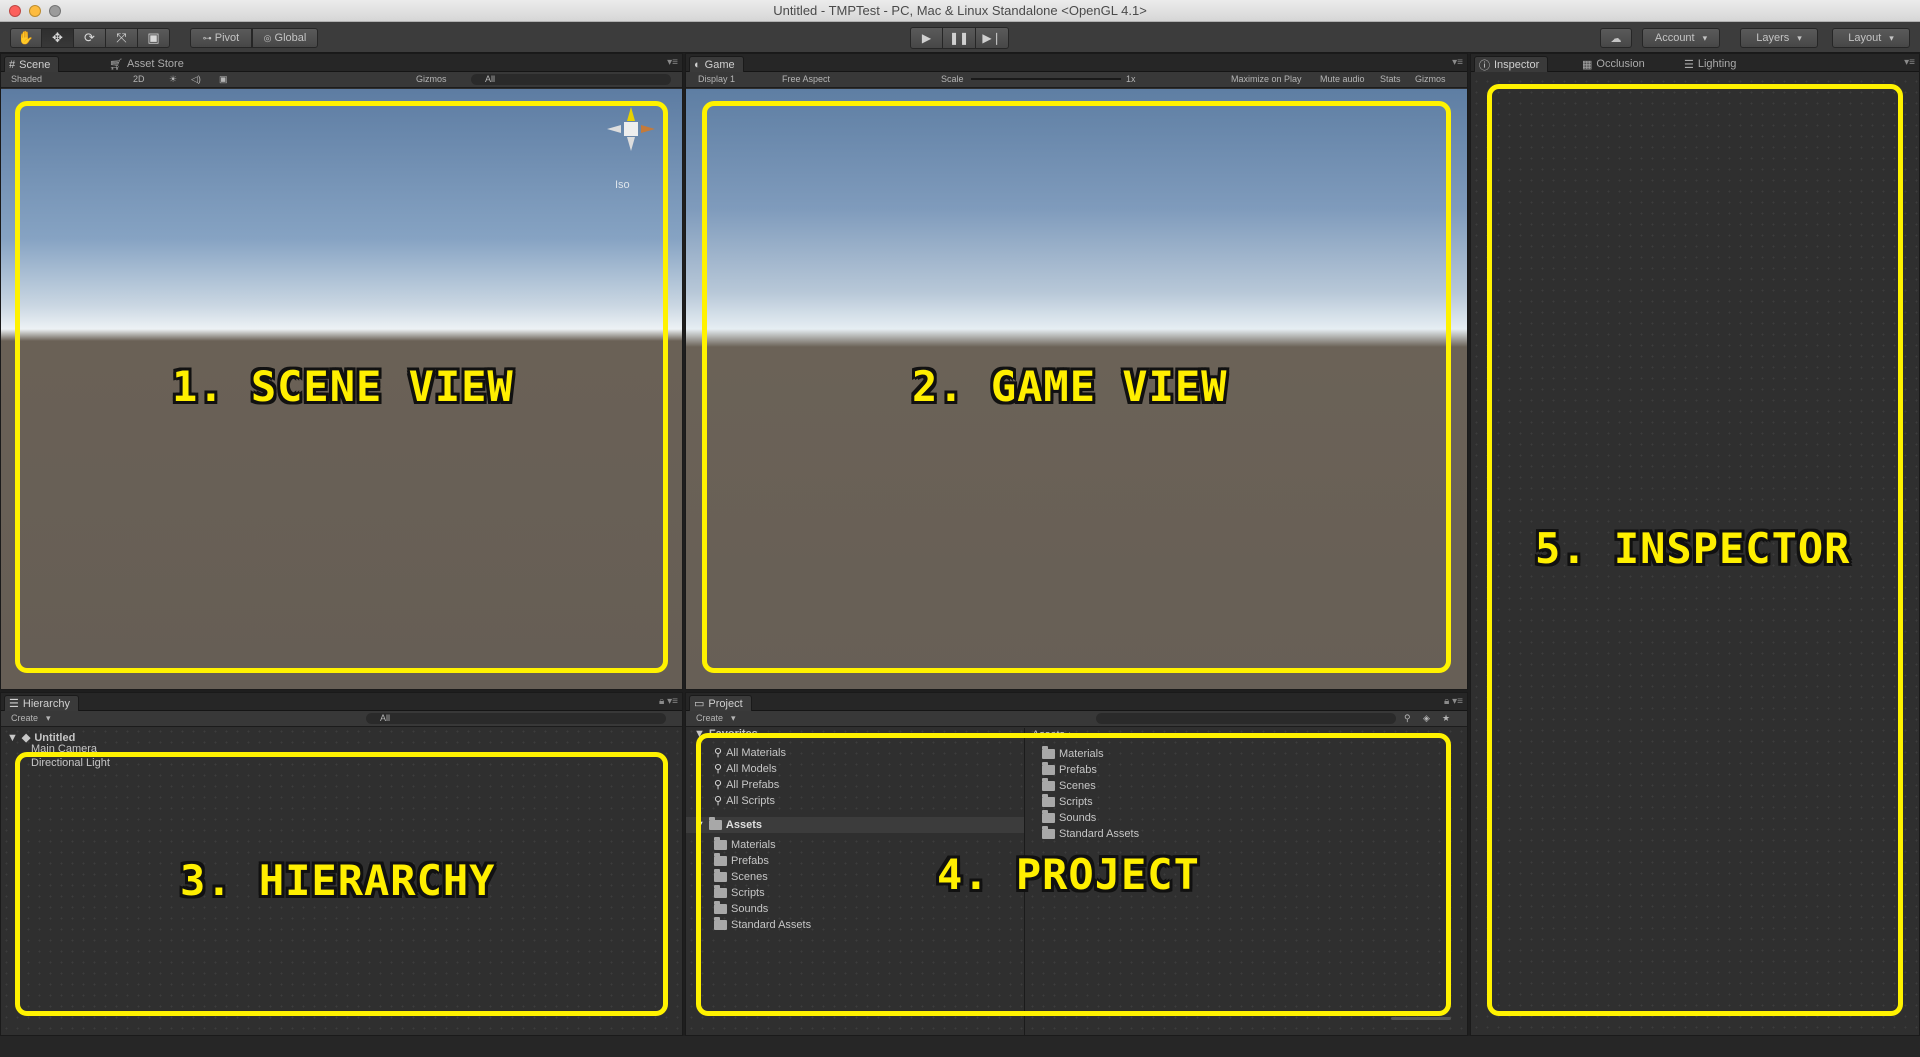  I want to click on scale-value: 1x, so click(1131, 79).